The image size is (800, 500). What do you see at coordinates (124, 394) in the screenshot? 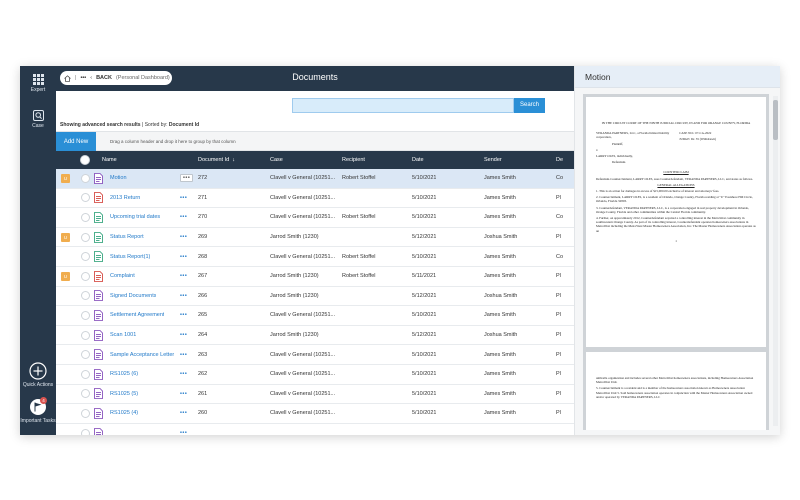
I see `document-name-link: RS1025 (5)` at bounding box center [124, 394].